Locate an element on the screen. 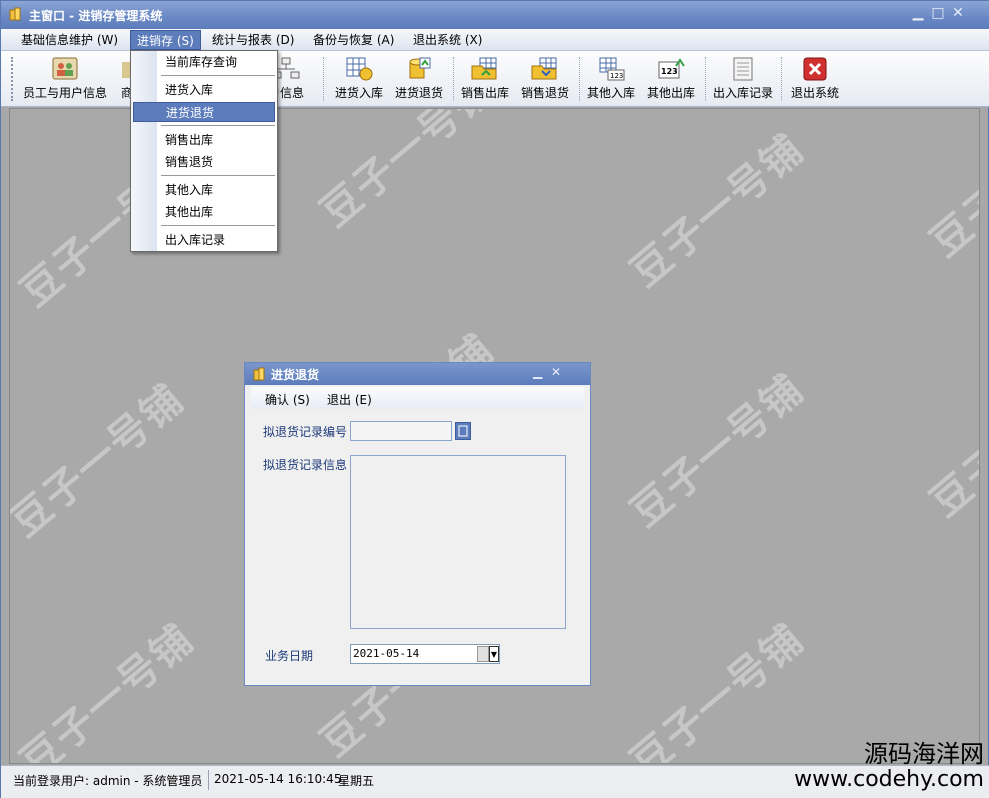 The image size is (989, 798). other-out-button: 123 其他出库 is located at coordinates (671, 79).